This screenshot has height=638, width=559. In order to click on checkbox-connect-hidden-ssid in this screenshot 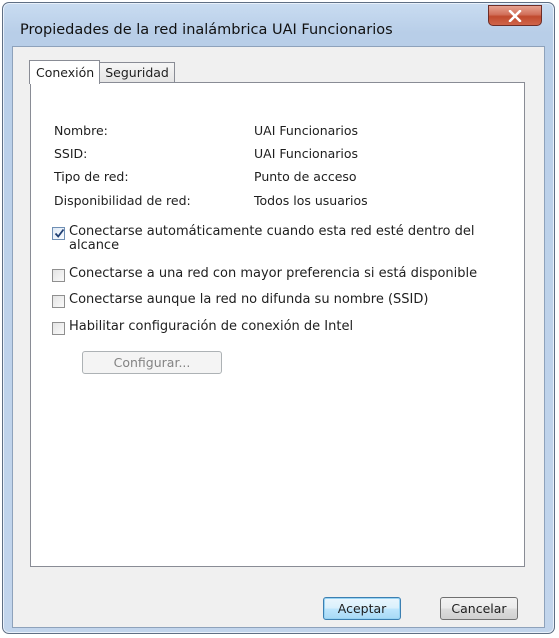, I will do `click(58, 301)`.